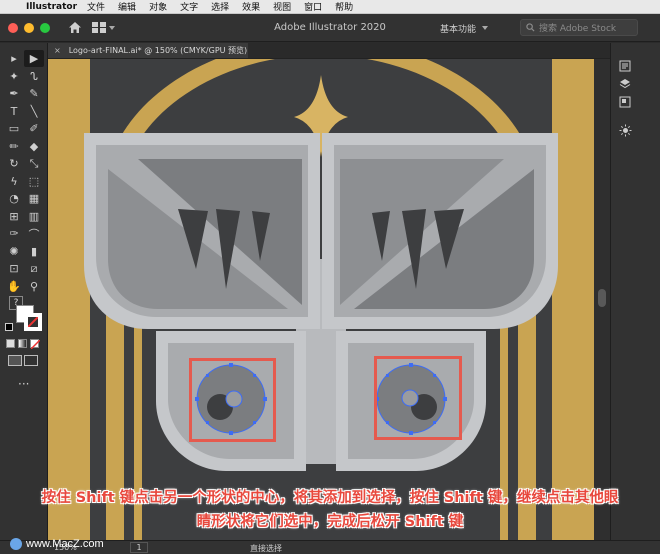  Describe the element at coordinates (99, 27) in the screenshot. I see `grid-icon` at that location.